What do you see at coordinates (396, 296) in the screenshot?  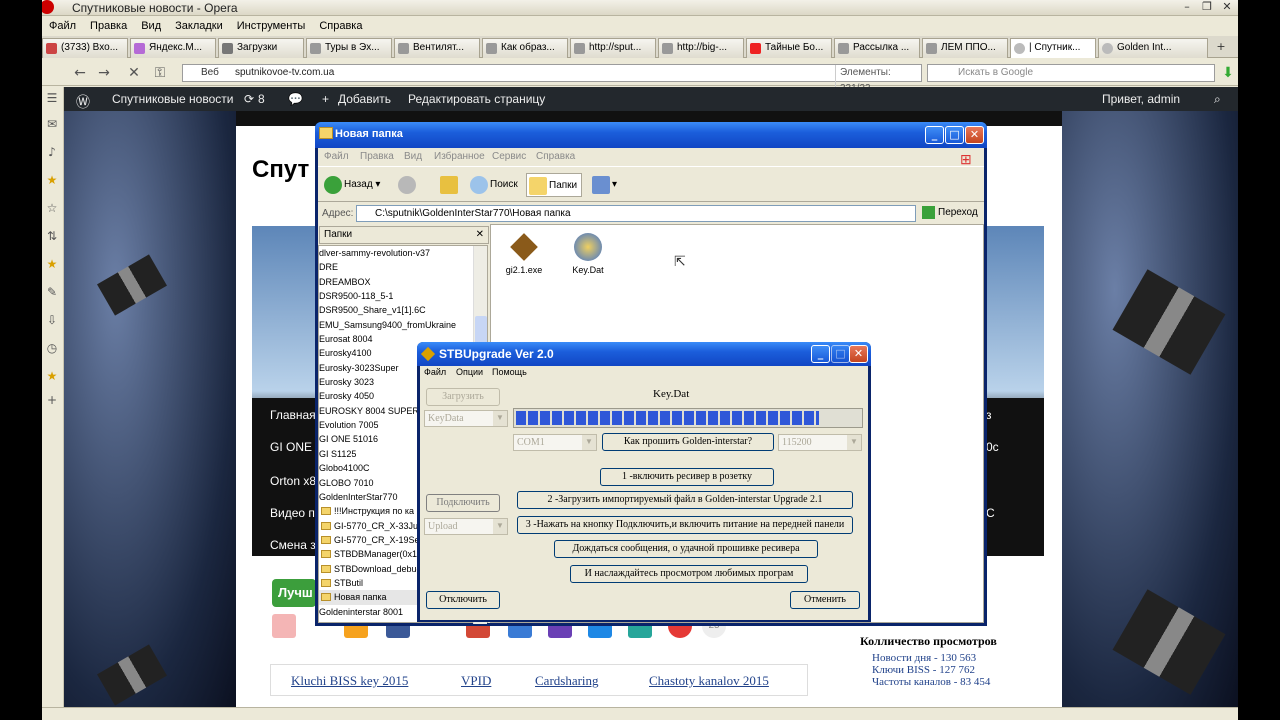 I see `tree-item: DSR9500-118_5-1` at bounding box center [396, 296].